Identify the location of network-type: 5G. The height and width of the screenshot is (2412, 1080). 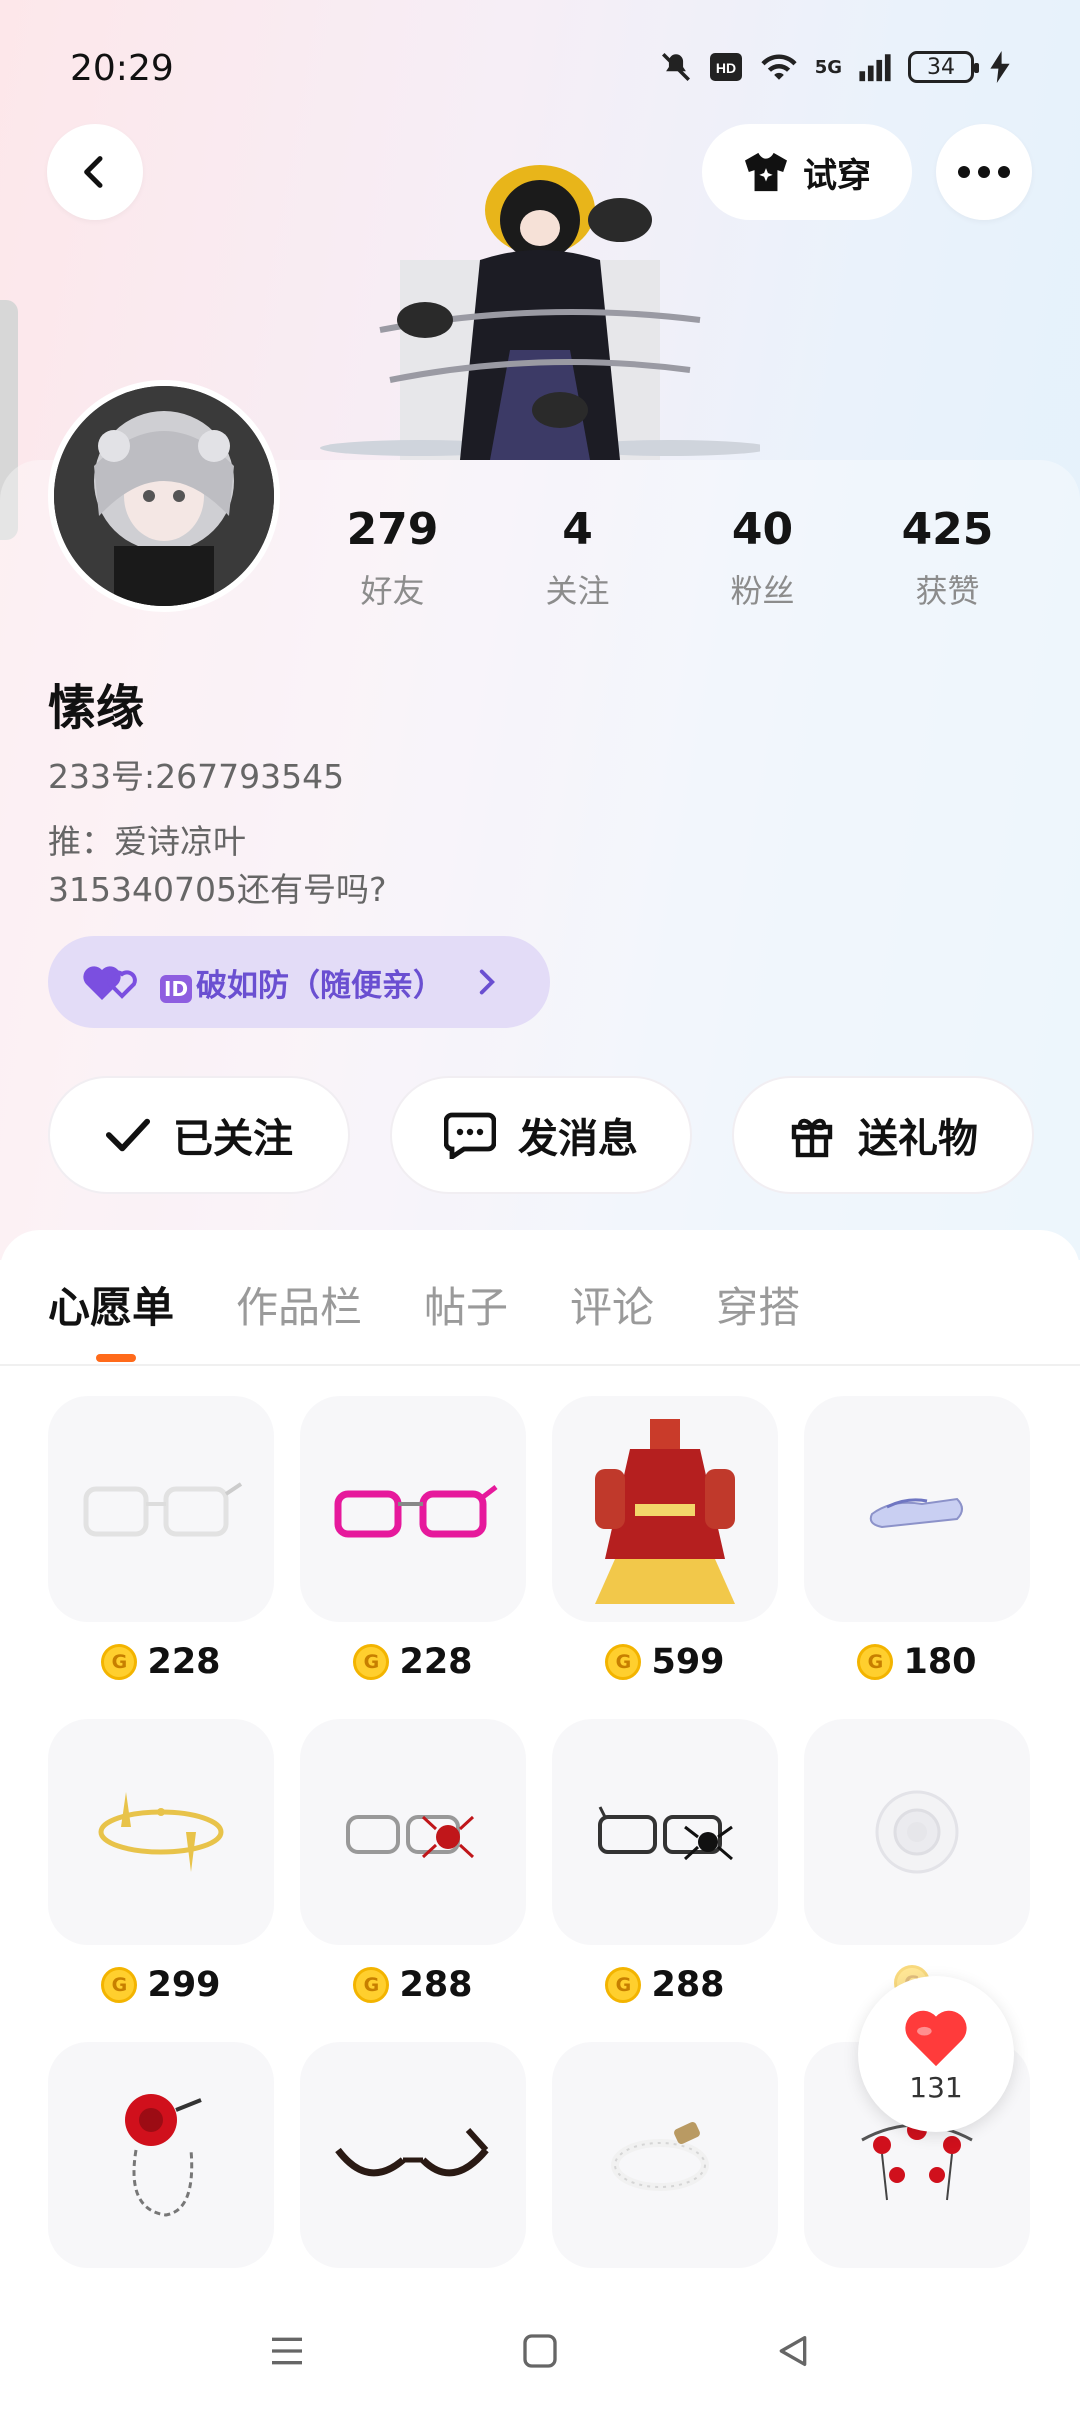
(828, 67).